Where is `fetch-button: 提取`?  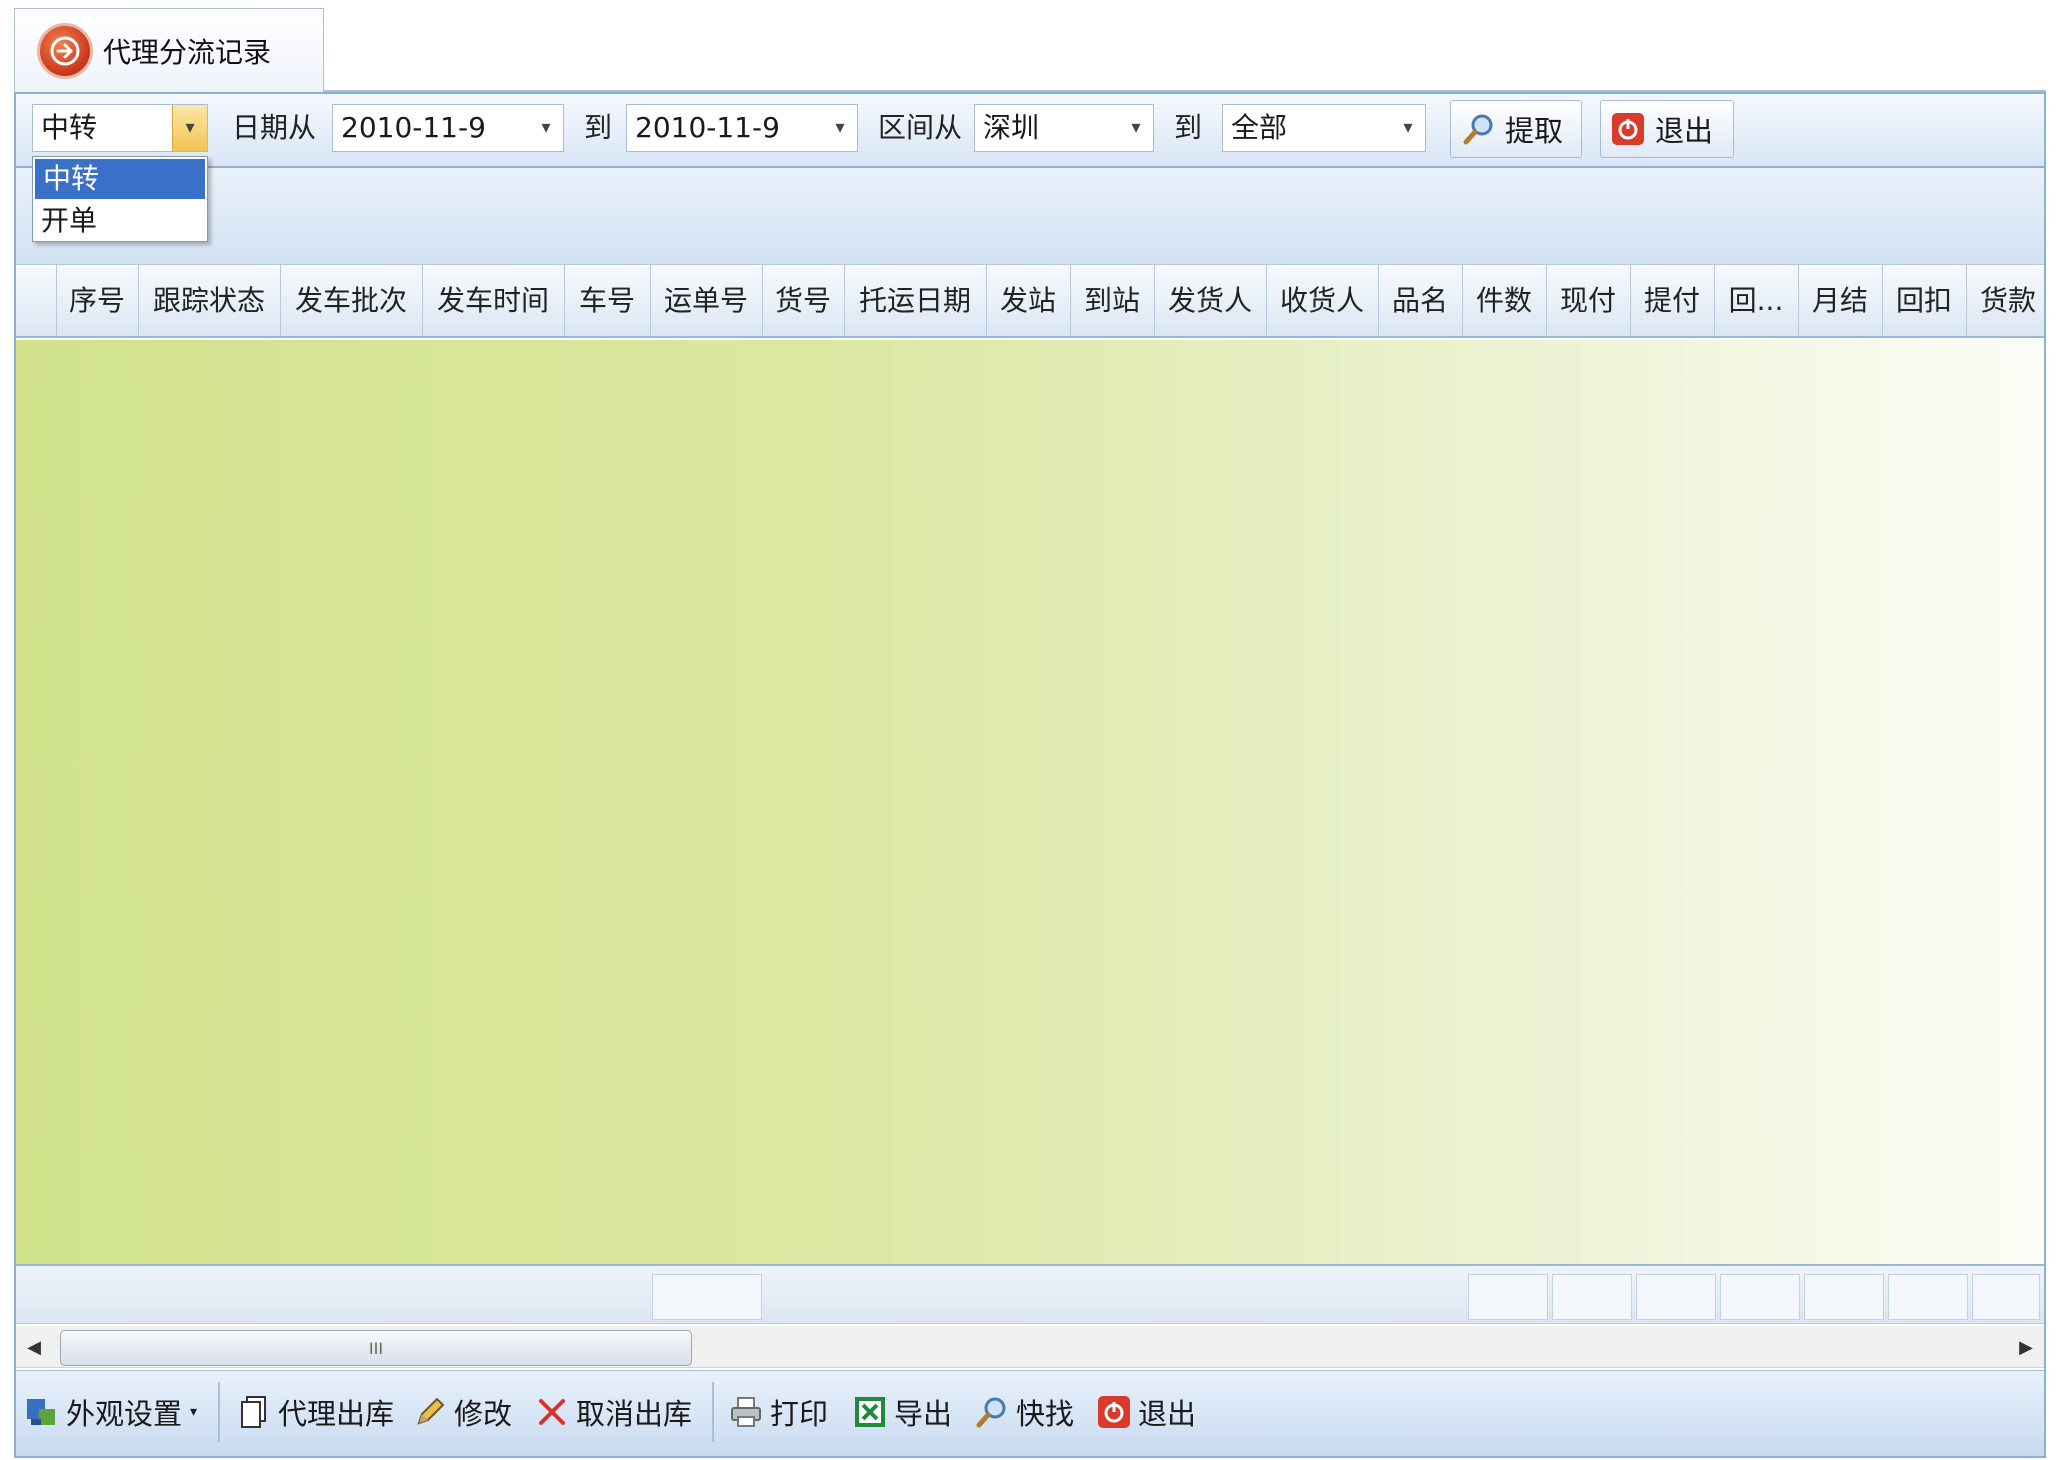 fetch-button: 提取 is located at coordinates (1516, 129).